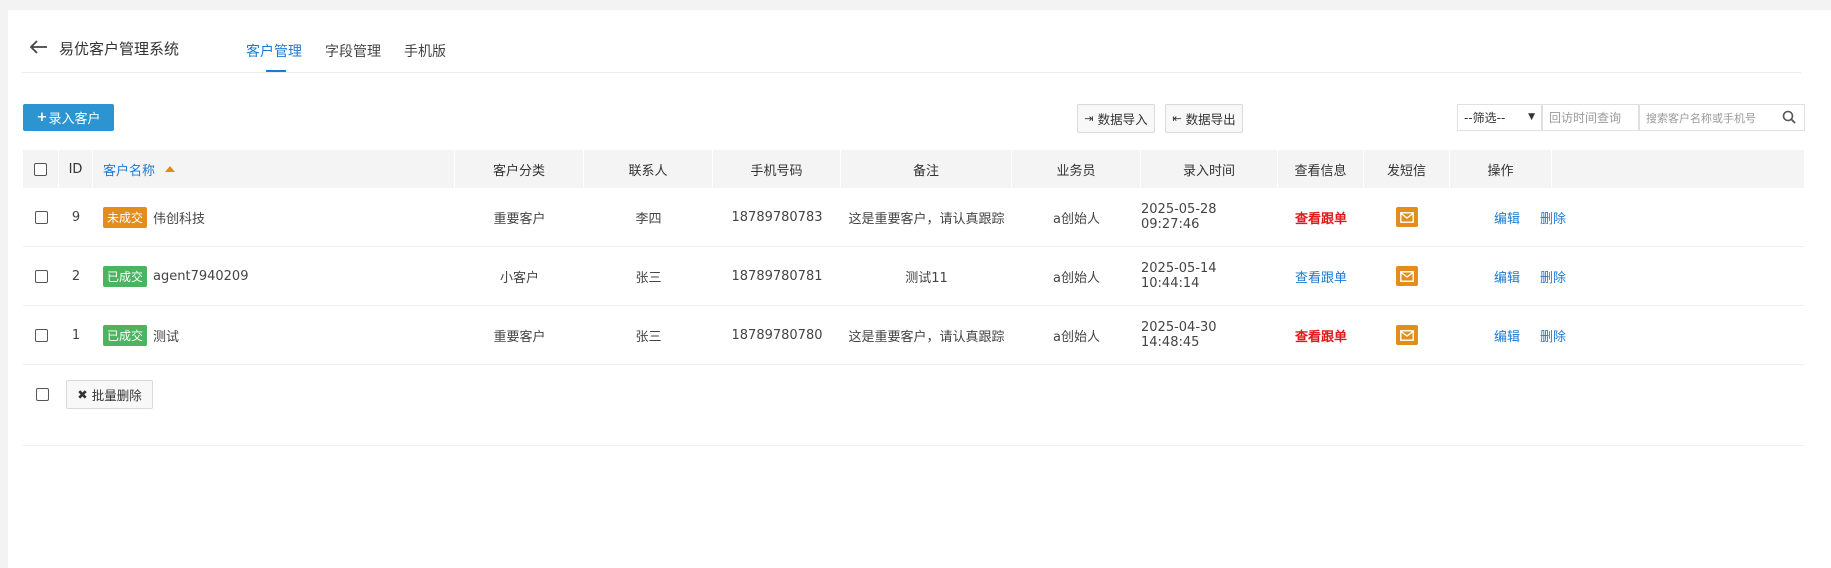 This screenshot has height=568, width=1831. Describe the element at coordinates (274, 169) in the screenshot. I see `col-customer-name: 客户名称` at that location.